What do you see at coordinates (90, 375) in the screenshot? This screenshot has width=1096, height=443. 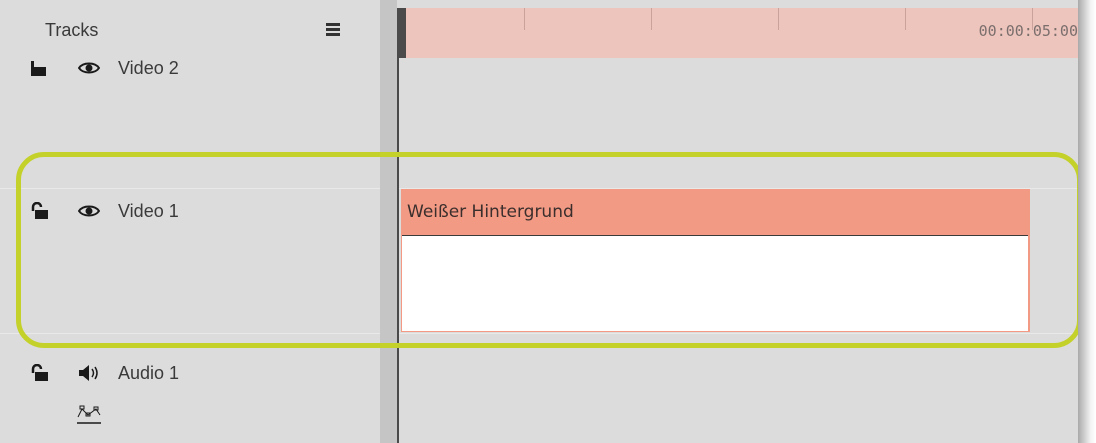 I see `speaker-icon` at bounding box center [90, 375].